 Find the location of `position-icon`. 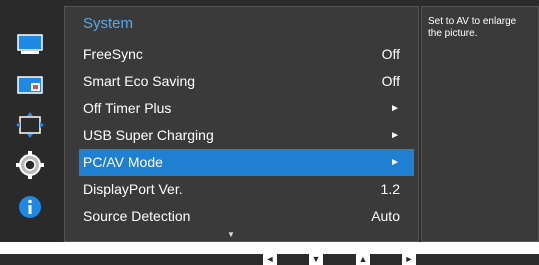

position-icon is located at coordinates (30, 125).